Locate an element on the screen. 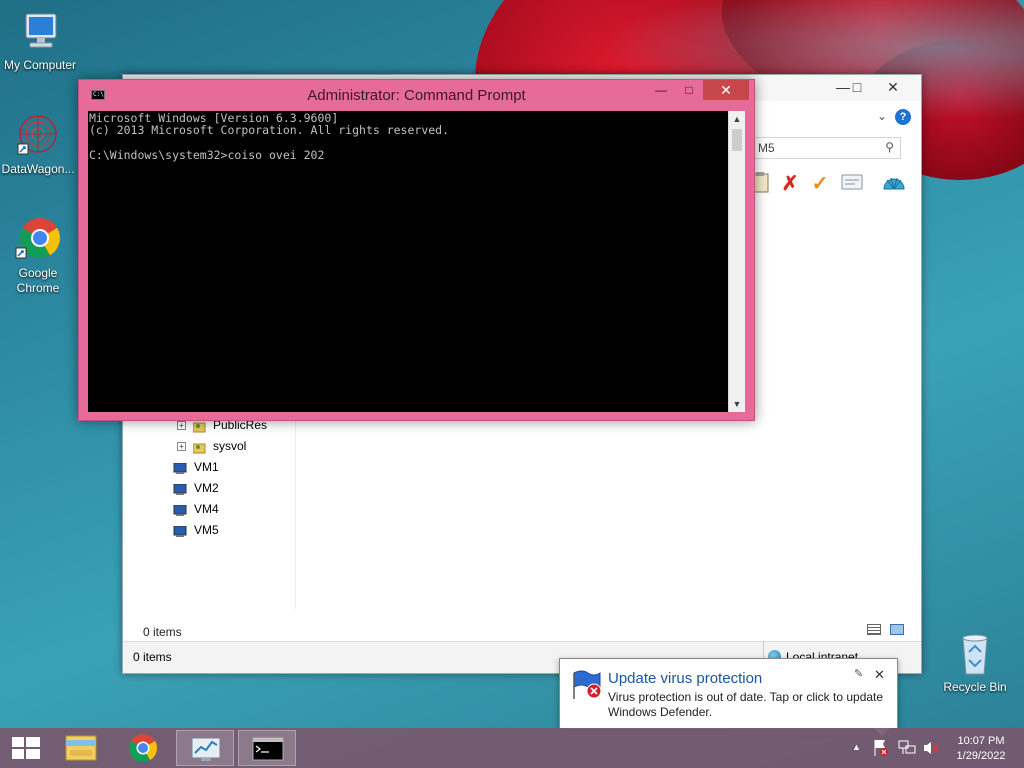  share-folder-icon is located at coordinates (199, 447).